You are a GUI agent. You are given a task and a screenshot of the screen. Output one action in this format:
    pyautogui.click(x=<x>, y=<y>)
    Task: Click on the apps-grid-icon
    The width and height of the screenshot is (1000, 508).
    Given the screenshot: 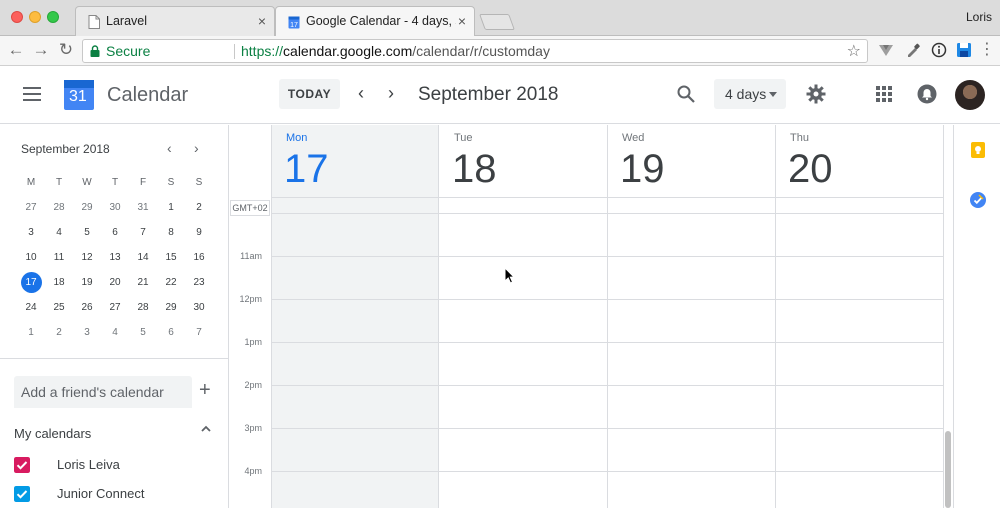 What is the action you would take?
    pyautogui.click(x=884, y=94)
    